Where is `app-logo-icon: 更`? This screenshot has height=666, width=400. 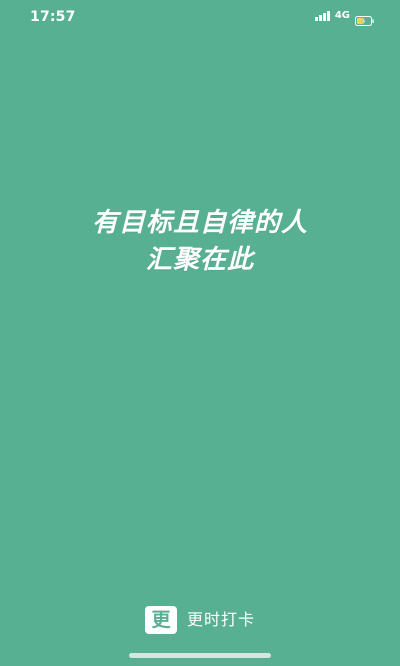
app-logo-icon: 更 is located at coordinates (160, 620).